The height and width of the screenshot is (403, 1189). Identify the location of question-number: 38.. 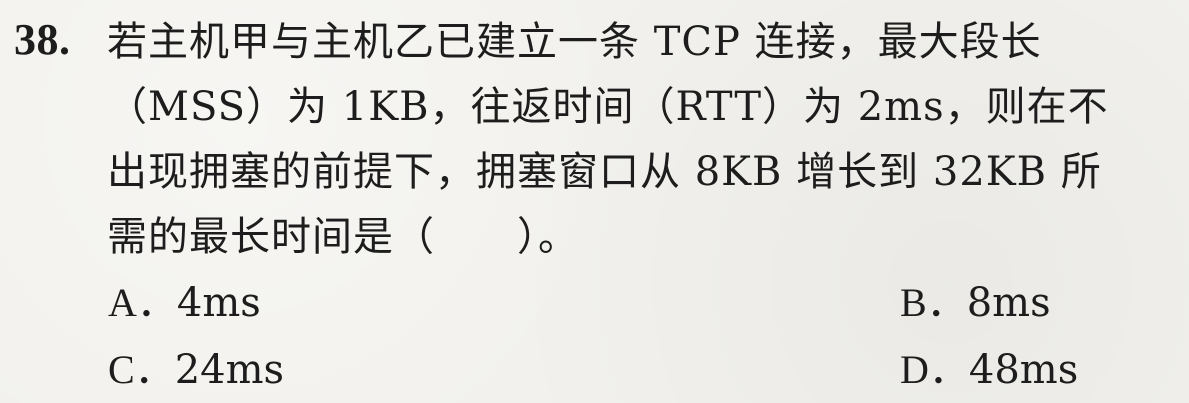
(42, 39).